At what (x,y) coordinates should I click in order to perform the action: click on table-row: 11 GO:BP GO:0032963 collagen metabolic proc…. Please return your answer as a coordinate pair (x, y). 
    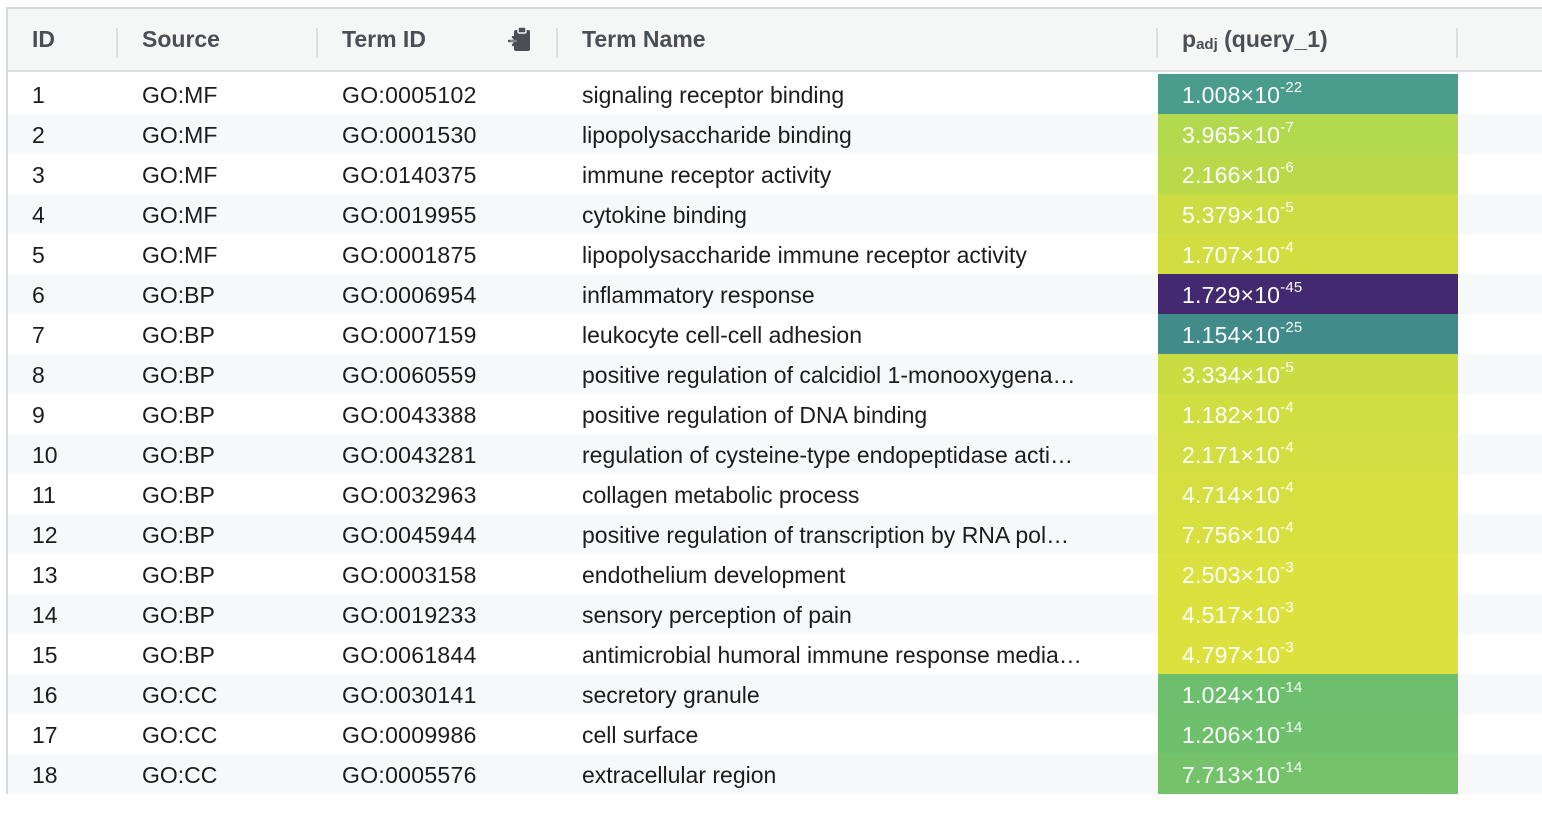
    Looking at the image, I should click on (775, 494).